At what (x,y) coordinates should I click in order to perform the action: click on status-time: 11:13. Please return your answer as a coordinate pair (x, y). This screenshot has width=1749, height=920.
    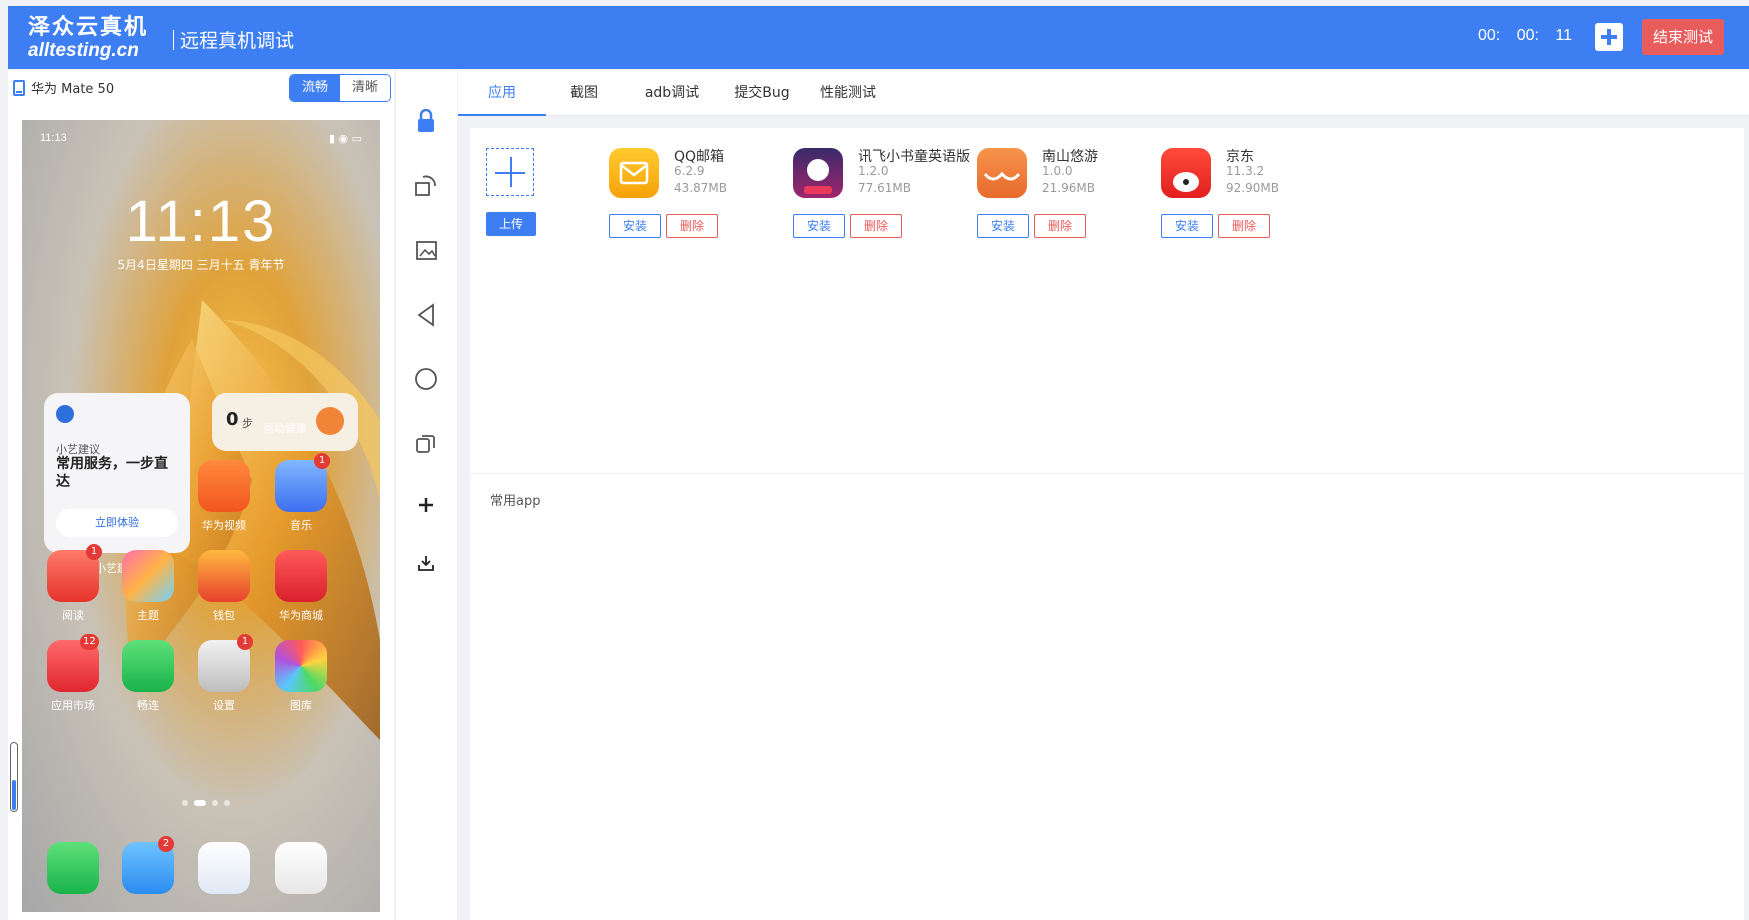
    Looking at the image, I should click on (53, 138).